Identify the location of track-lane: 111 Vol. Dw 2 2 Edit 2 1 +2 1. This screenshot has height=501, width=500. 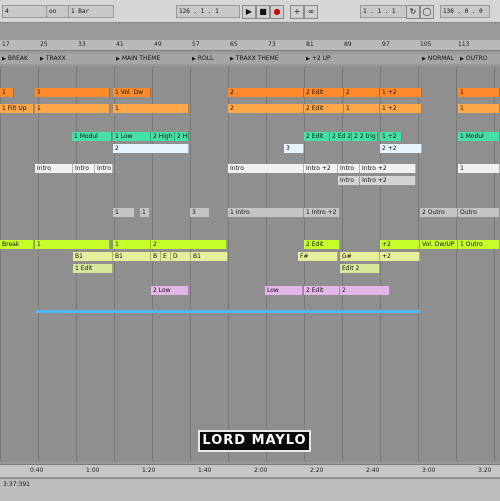
(250, 95).